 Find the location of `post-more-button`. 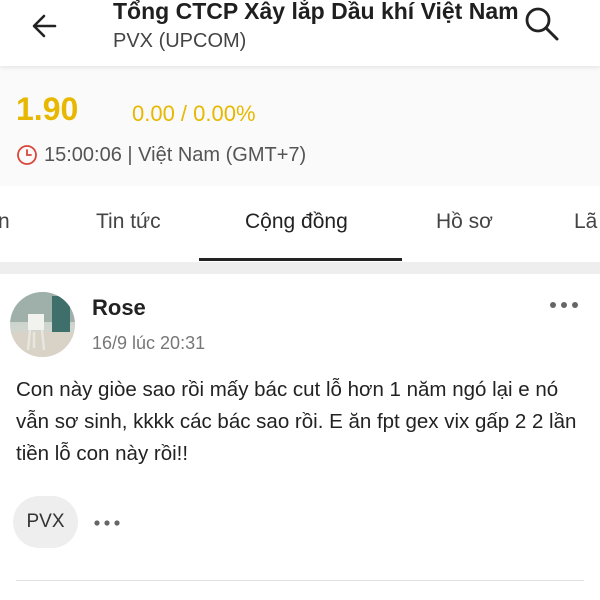

post-more-button is located at coordinates (564, 305).